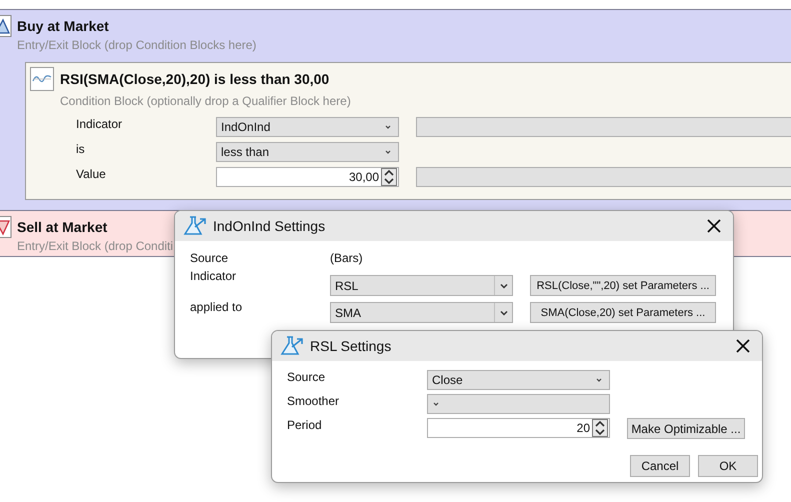 The width and height of the screenshot is (791, 502). I want to click on dropdown: IndOnInd, so click(307, 127).